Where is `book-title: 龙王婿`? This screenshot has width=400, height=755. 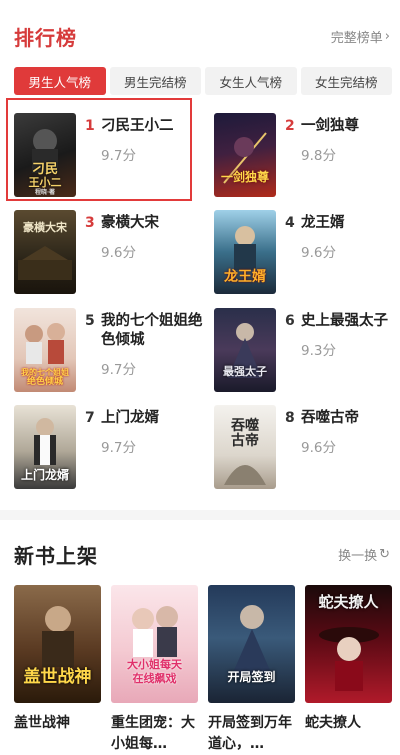
book-title: 龙王婿 is located at coordinates (323, 223).